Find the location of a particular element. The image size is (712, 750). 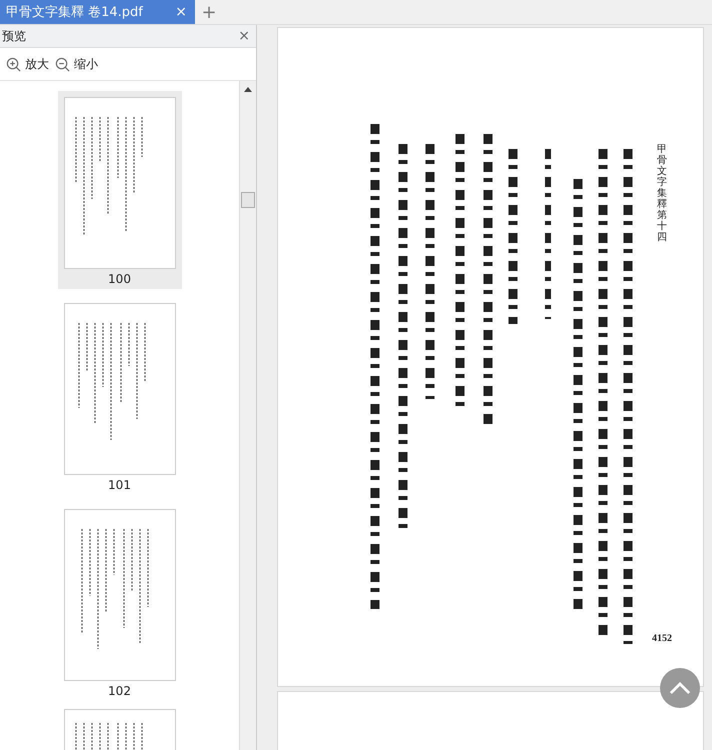

page-number: 102 is located at coordinates (119, 691).